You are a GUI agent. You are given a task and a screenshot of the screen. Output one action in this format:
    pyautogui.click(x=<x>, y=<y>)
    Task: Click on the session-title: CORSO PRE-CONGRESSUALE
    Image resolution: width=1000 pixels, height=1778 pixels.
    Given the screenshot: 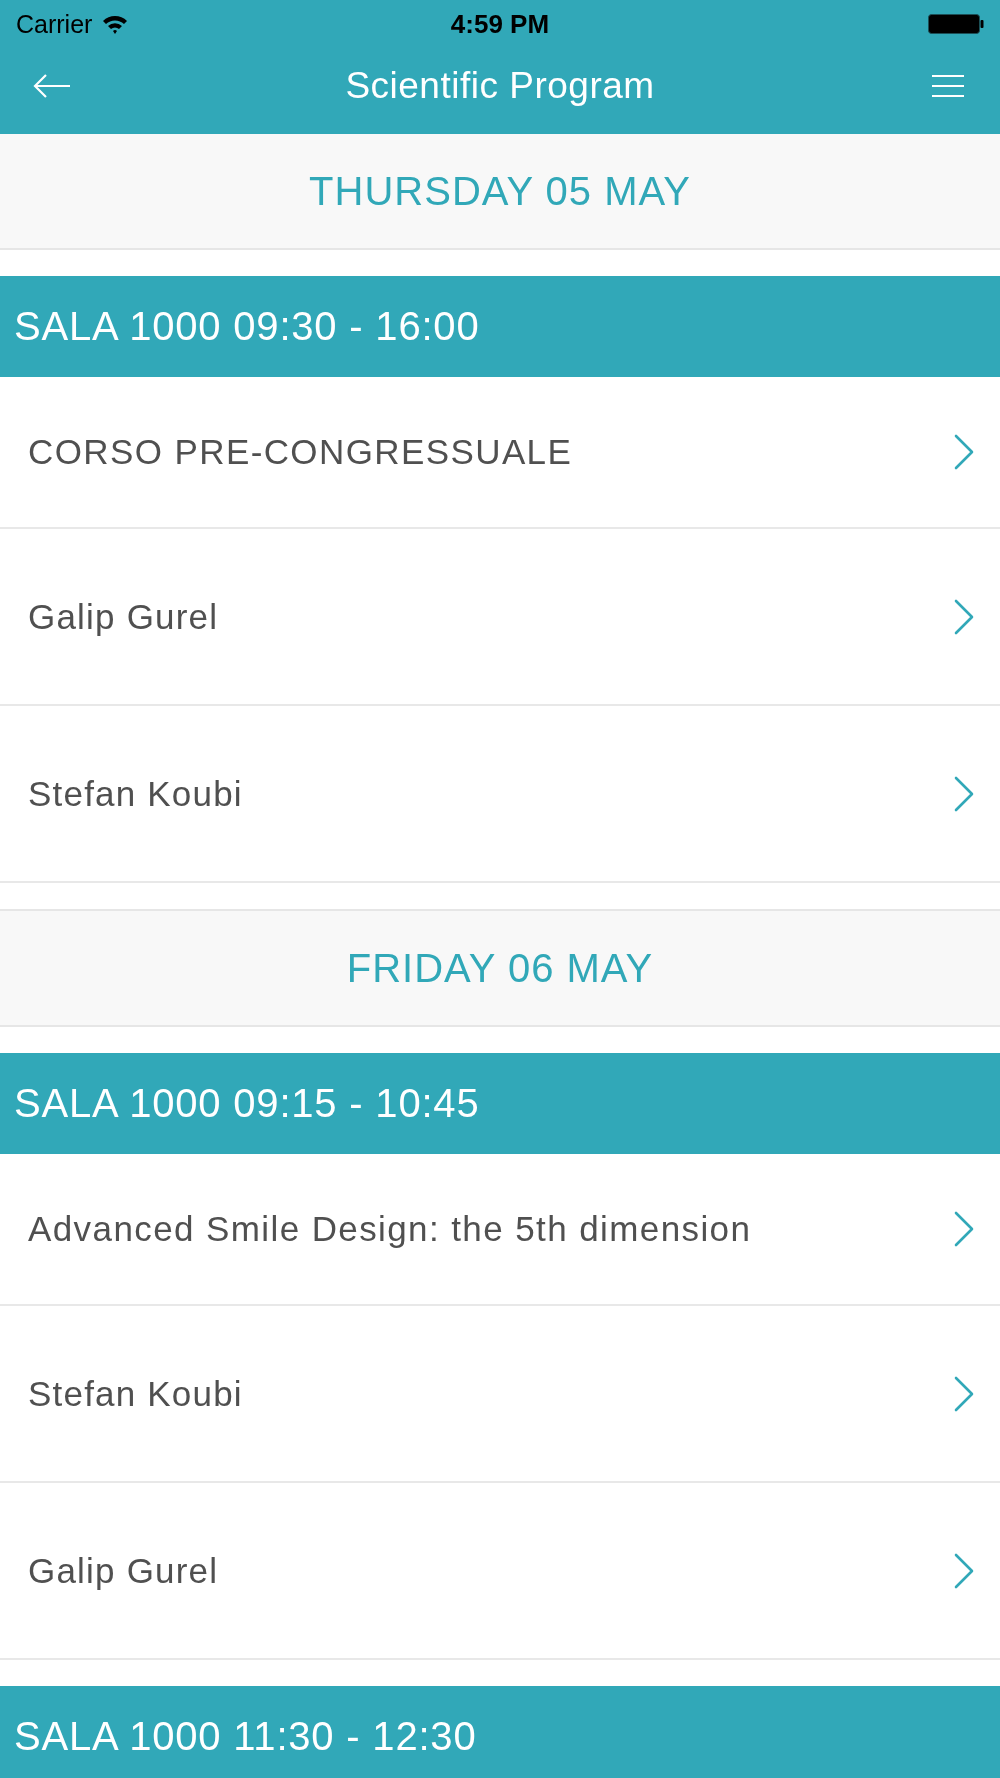 What is the action you would take?
    pyautogui.click(x=300, y=452)
    